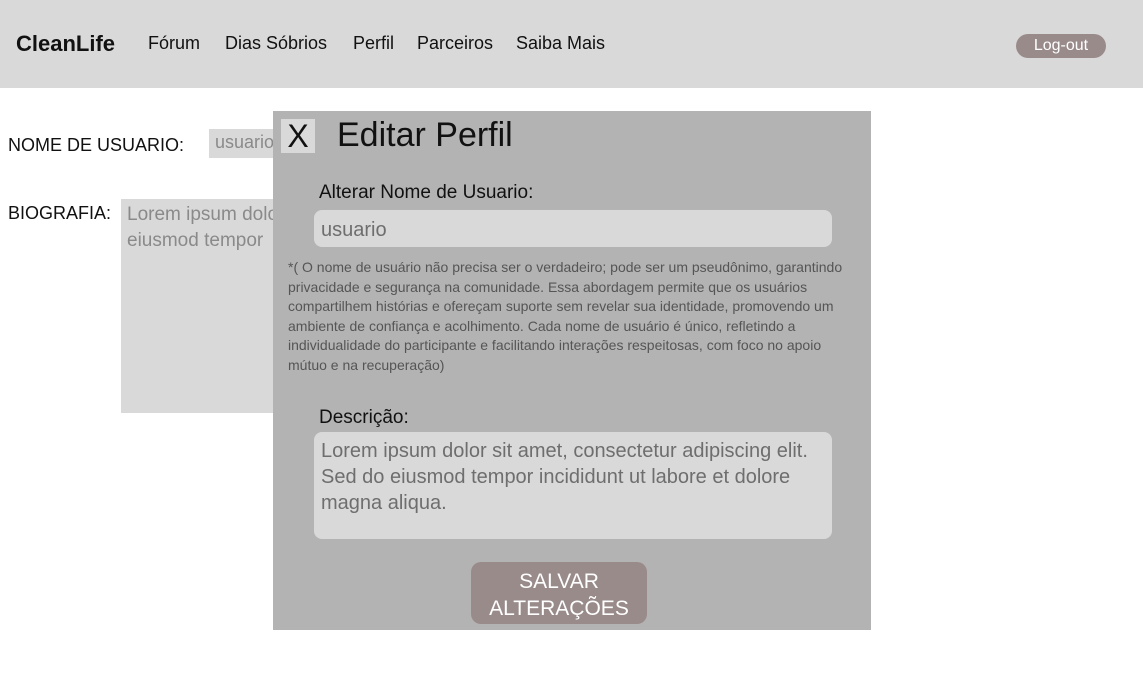  Describe the element at coordinates (65, 44) in the screenshot. I see `brand-logo: CleanLife` at that location.